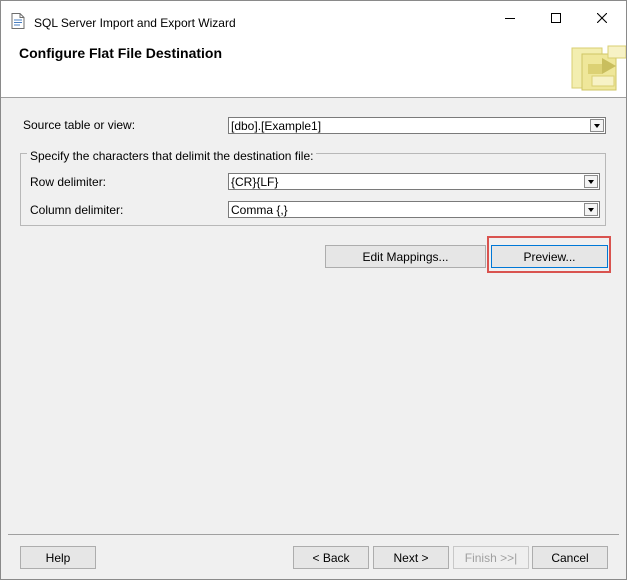  Describe the element at coordinates (331, 557) in the screenshot. I see `back-button: < Back` at that location.